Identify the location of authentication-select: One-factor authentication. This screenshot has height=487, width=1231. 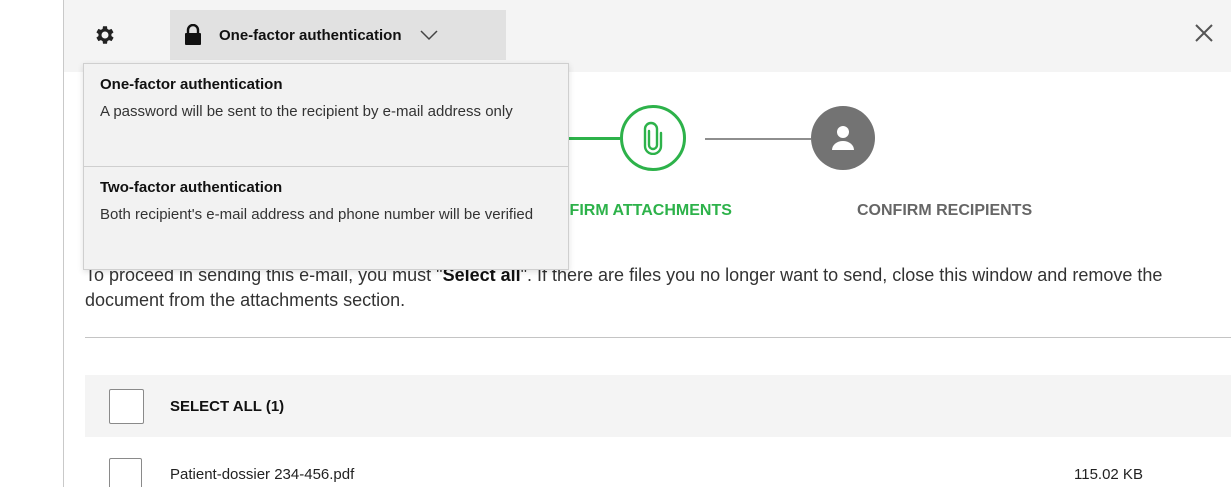
(338, 35).